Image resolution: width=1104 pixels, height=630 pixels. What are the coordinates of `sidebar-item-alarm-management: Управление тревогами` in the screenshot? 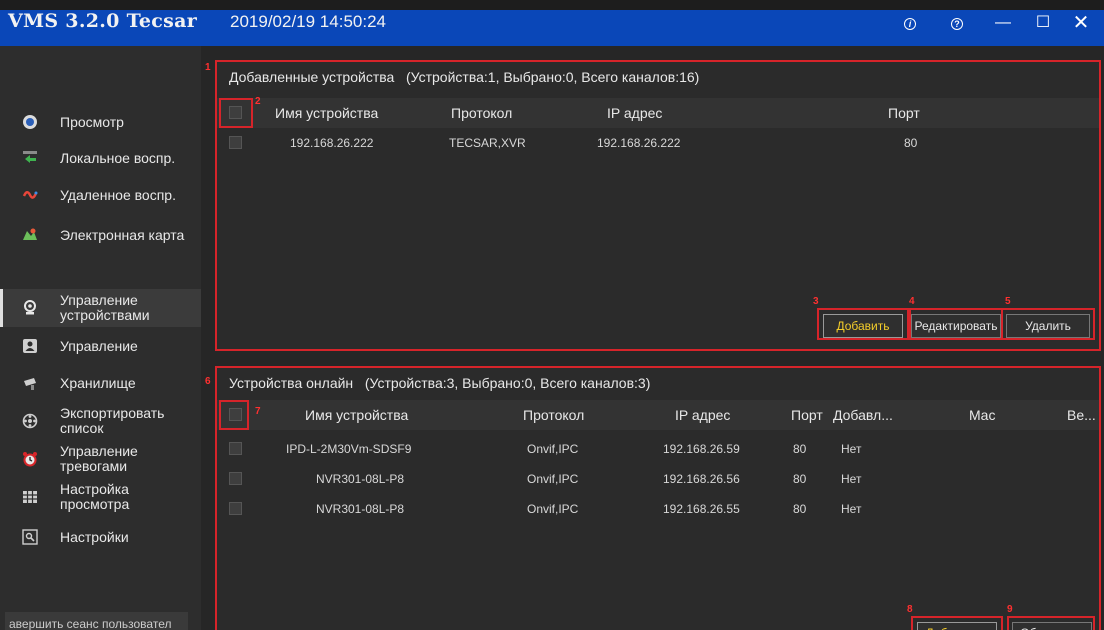 It's located at (100, 459).